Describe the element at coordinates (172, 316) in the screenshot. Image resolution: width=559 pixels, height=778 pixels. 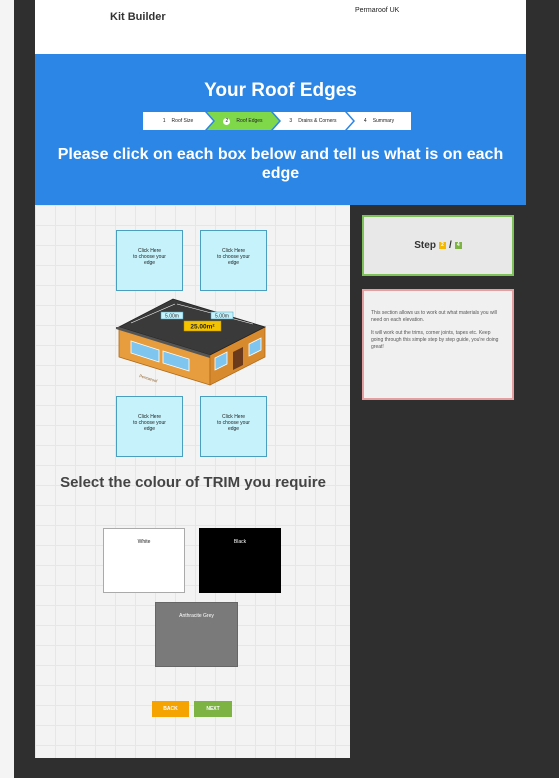
I see `dimension-left: 5.00m` at that location.